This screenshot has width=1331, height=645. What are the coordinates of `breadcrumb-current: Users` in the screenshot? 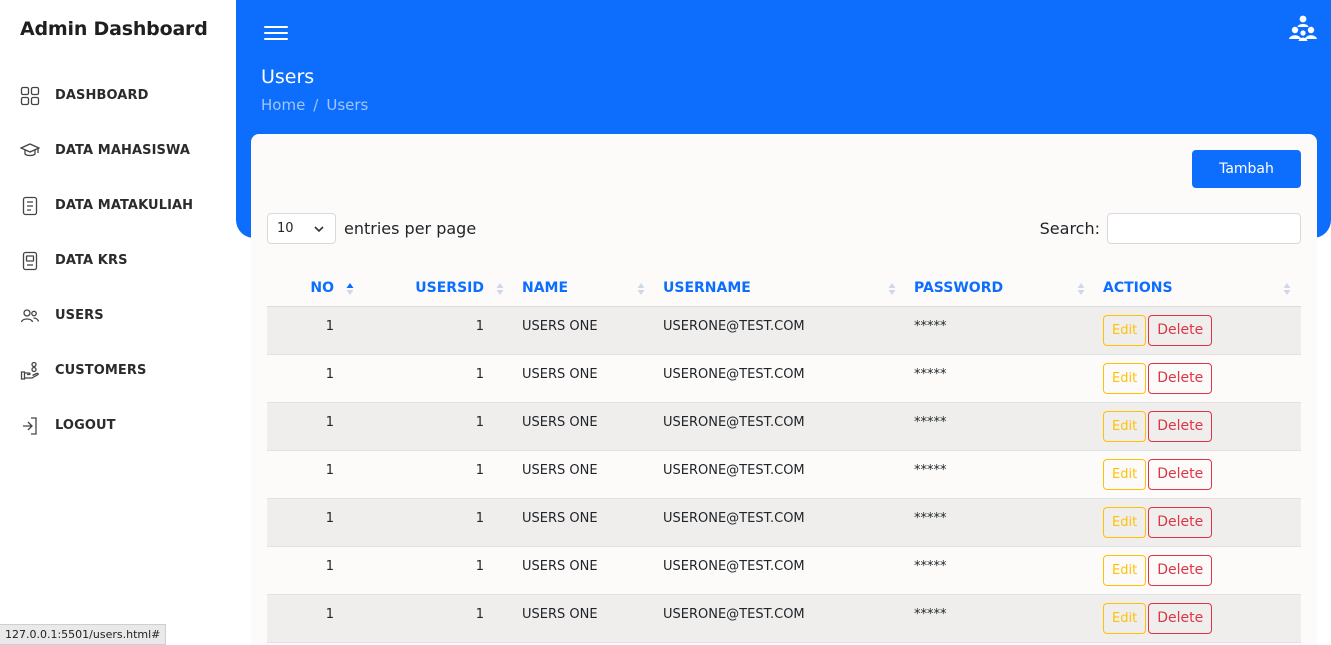 It's located at (347, 105).